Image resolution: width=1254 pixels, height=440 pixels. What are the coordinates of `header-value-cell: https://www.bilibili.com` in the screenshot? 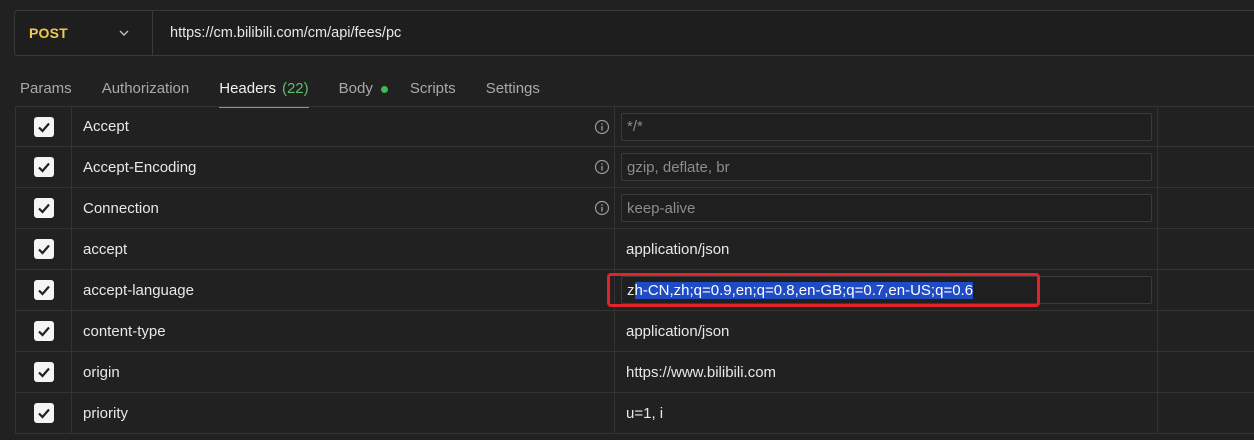 It's located at (886, 372).